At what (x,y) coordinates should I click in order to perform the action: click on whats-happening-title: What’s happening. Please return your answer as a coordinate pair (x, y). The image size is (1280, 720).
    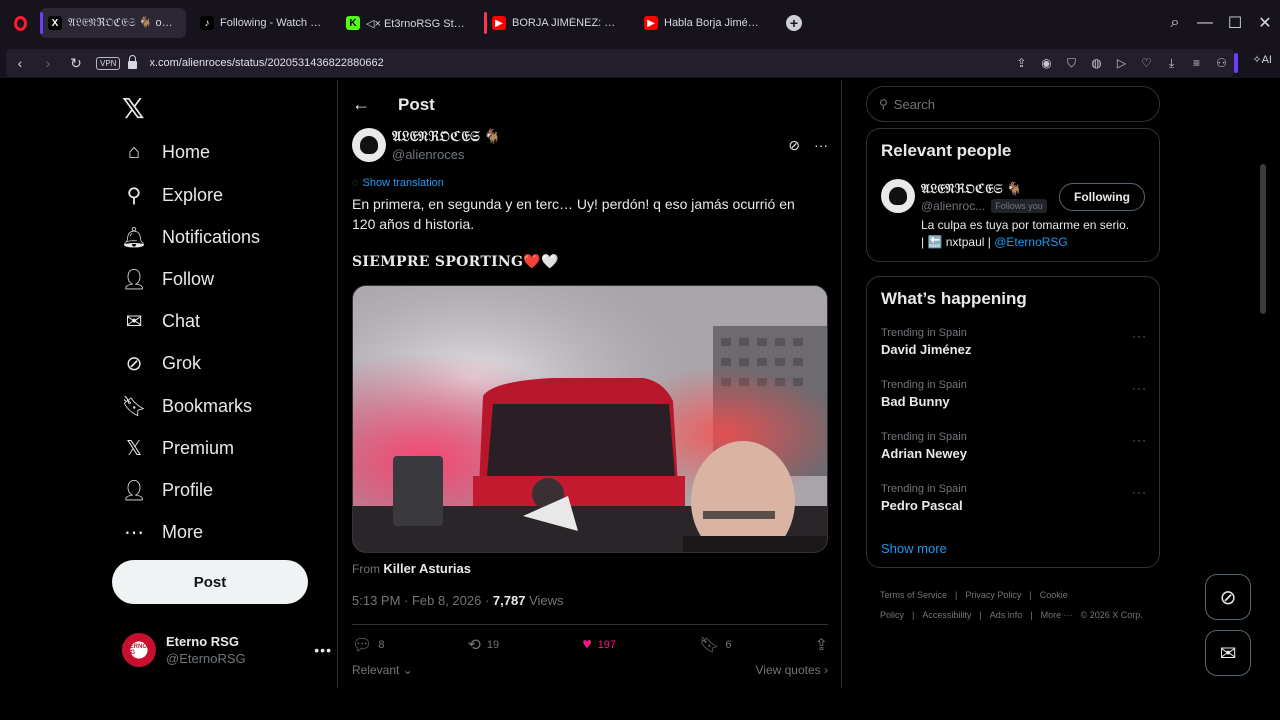
    Looking at the image, I should click on (954, 298).